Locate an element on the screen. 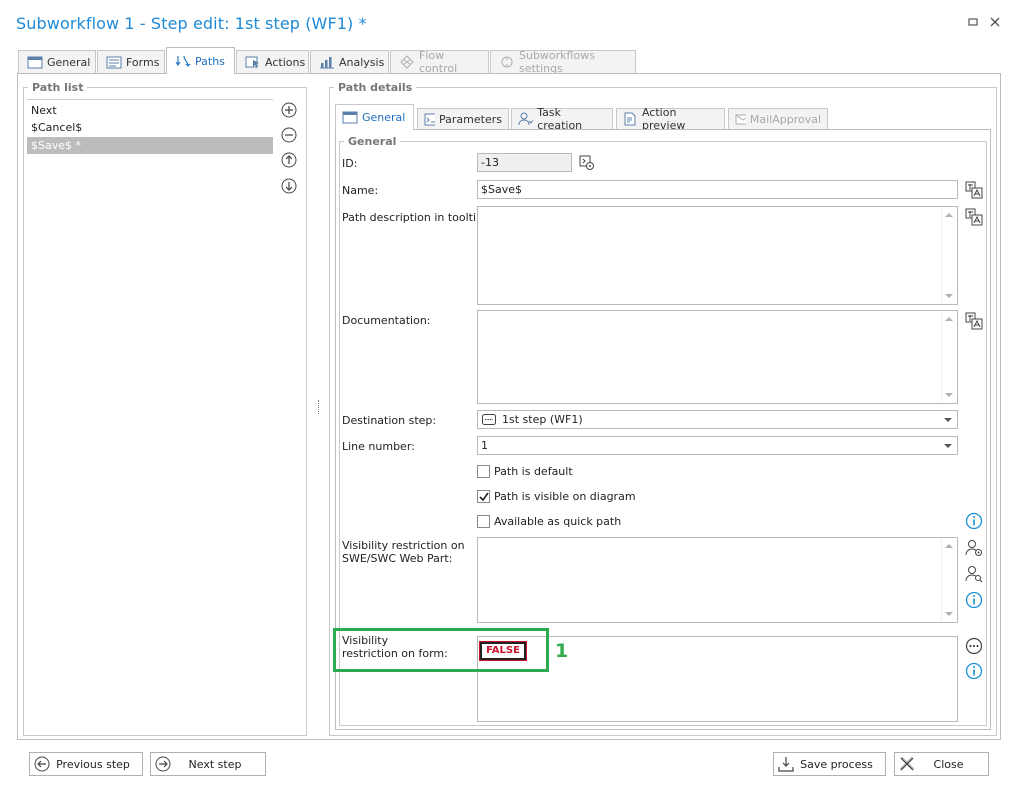 Image resolution: width=1018 pixels, height=805 pixels. paths-icon is located at coordinates (183, 61).